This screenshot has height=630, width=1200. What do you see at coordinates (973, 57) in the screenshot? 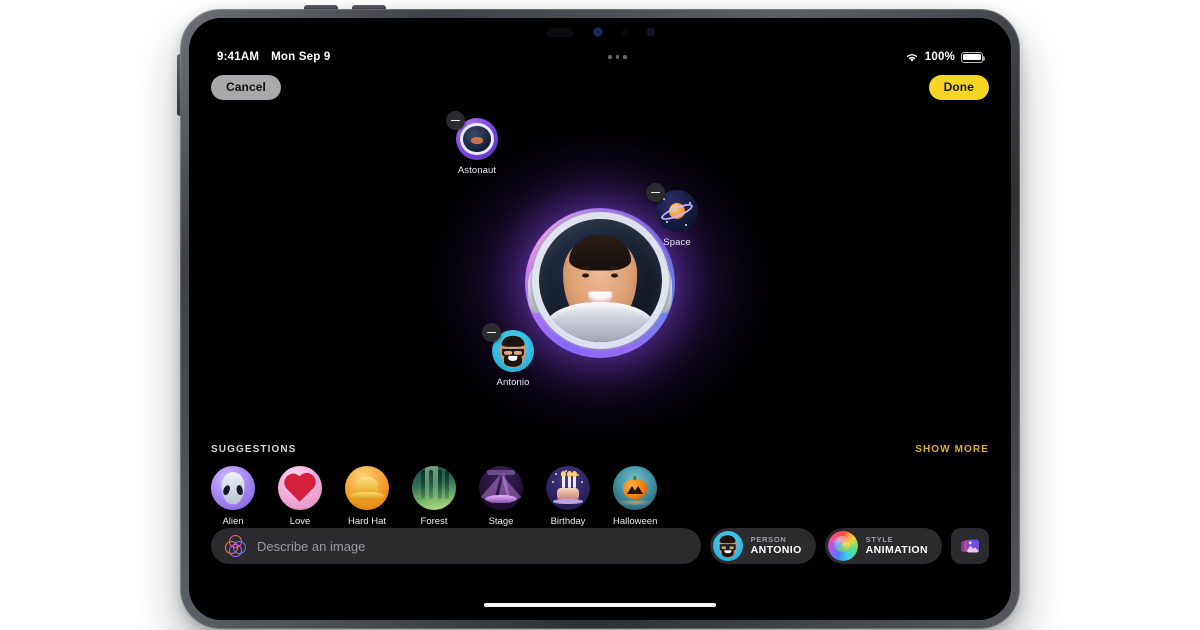
I see `battery-icon` at bounding box center [973, 57].